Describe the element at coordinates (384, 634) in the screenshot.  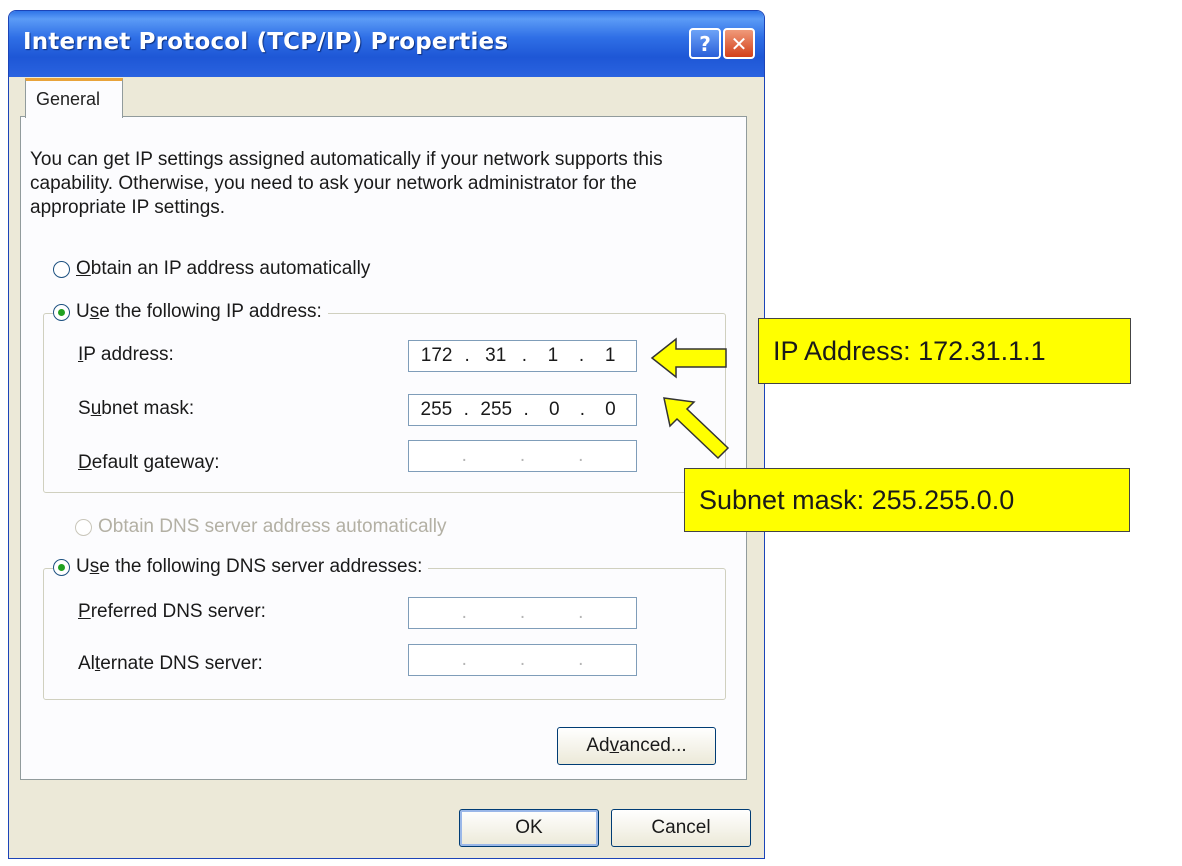
I see `dns-group` at that location.